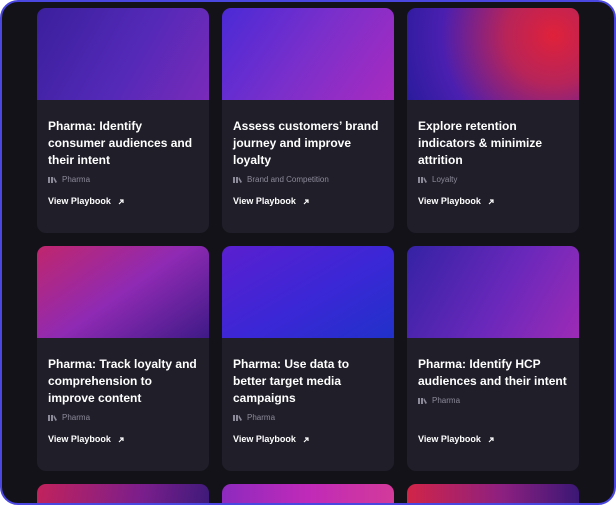 Image resolution: width=616 pixels, height=505 pixels. I want to click on card-tag: Loyalty, so click(493, 179).